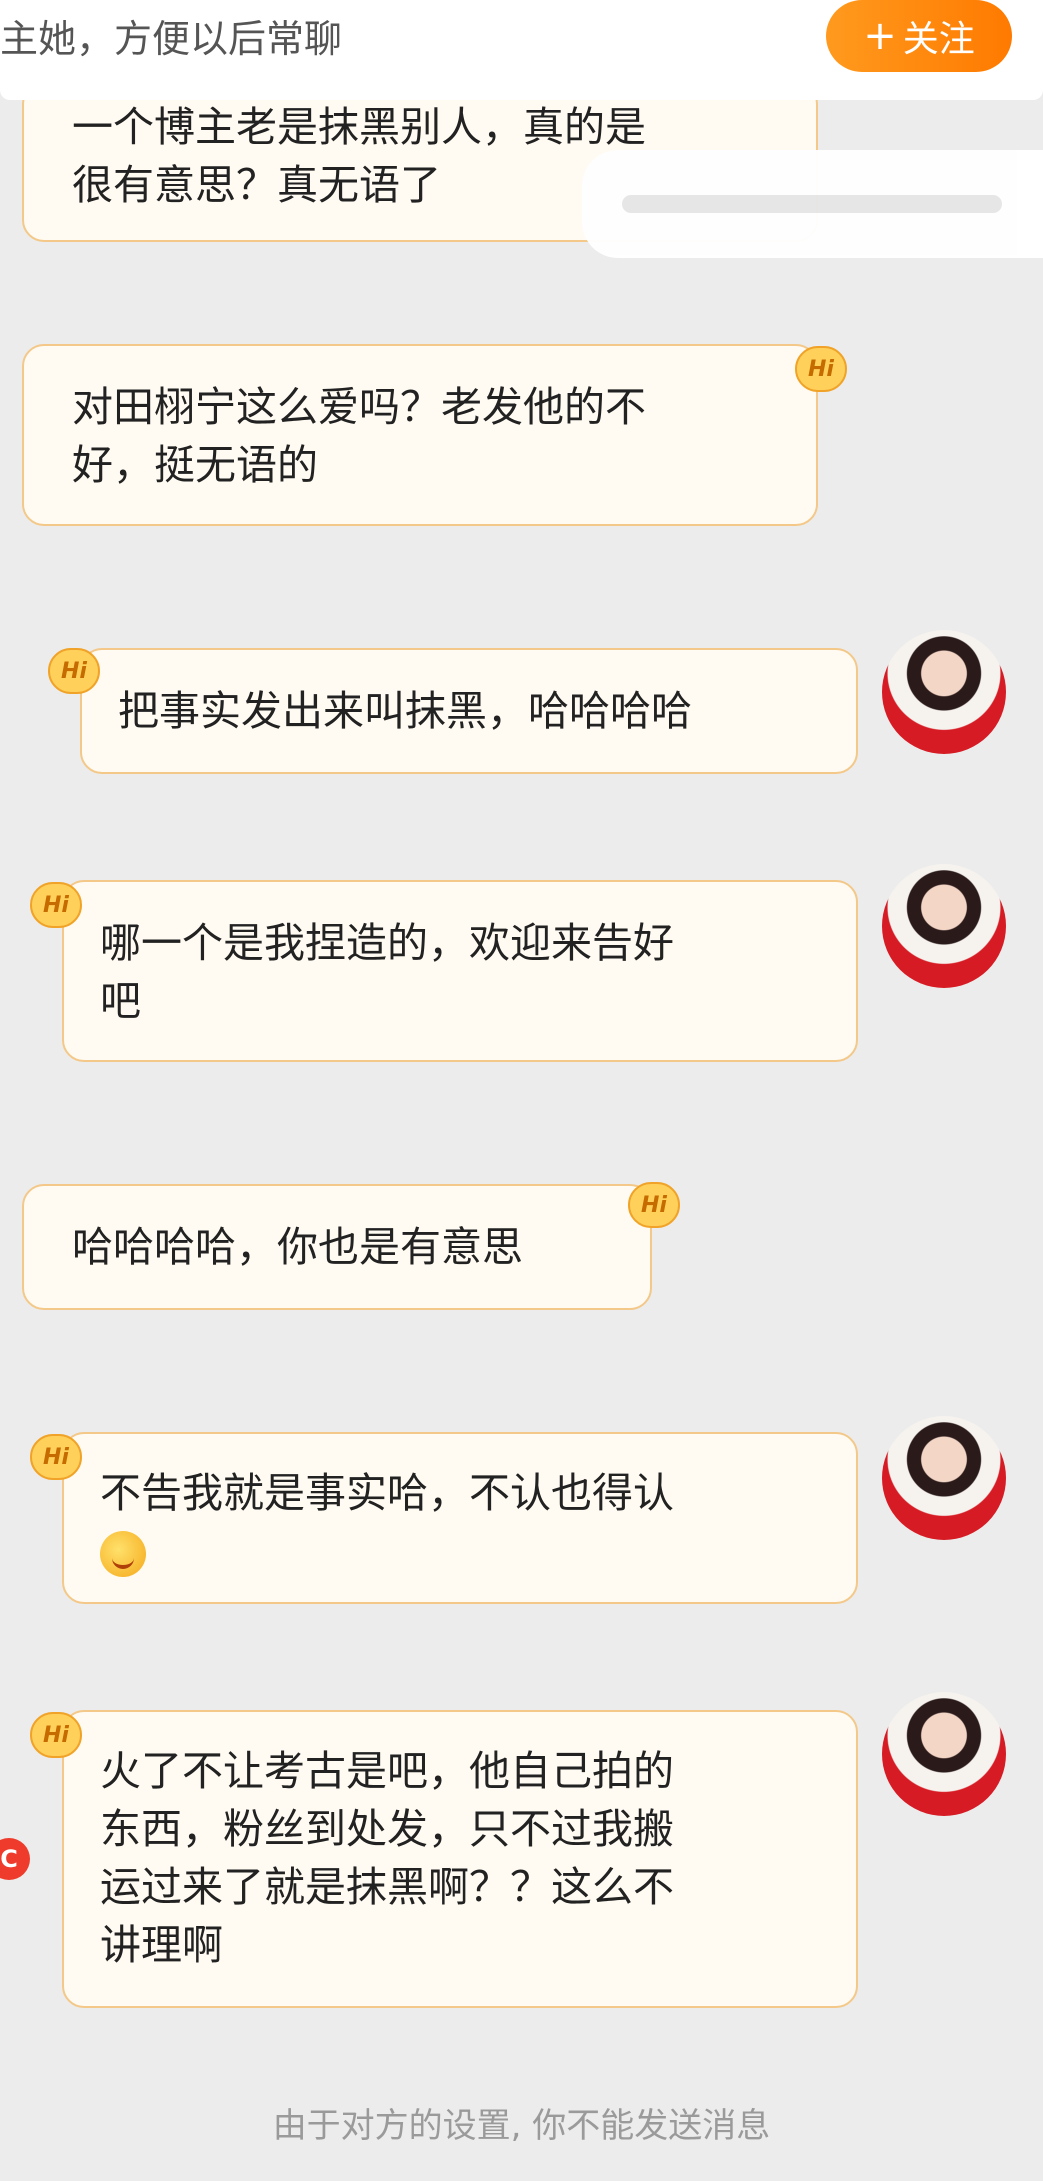 The width and height of the screenshot is (1043, 2181). I want to click on message-bubble-received: 哈哈哈哈，你也是有意思, so click(337, 1247).